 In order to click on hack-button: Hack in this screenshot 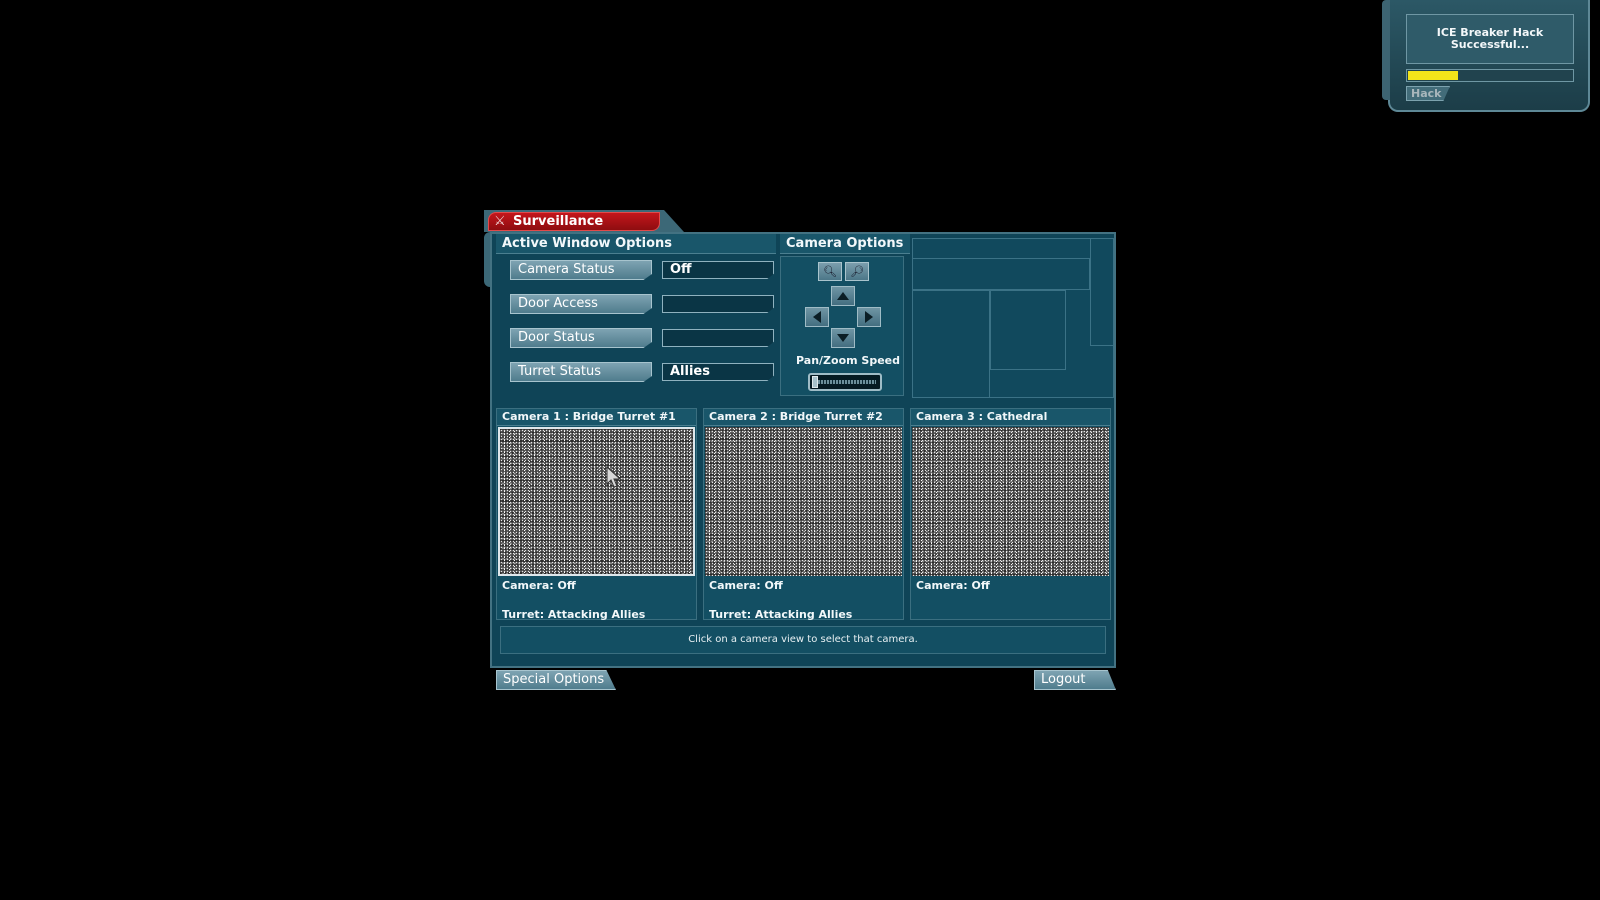, I will do `click(1428, 93)`.